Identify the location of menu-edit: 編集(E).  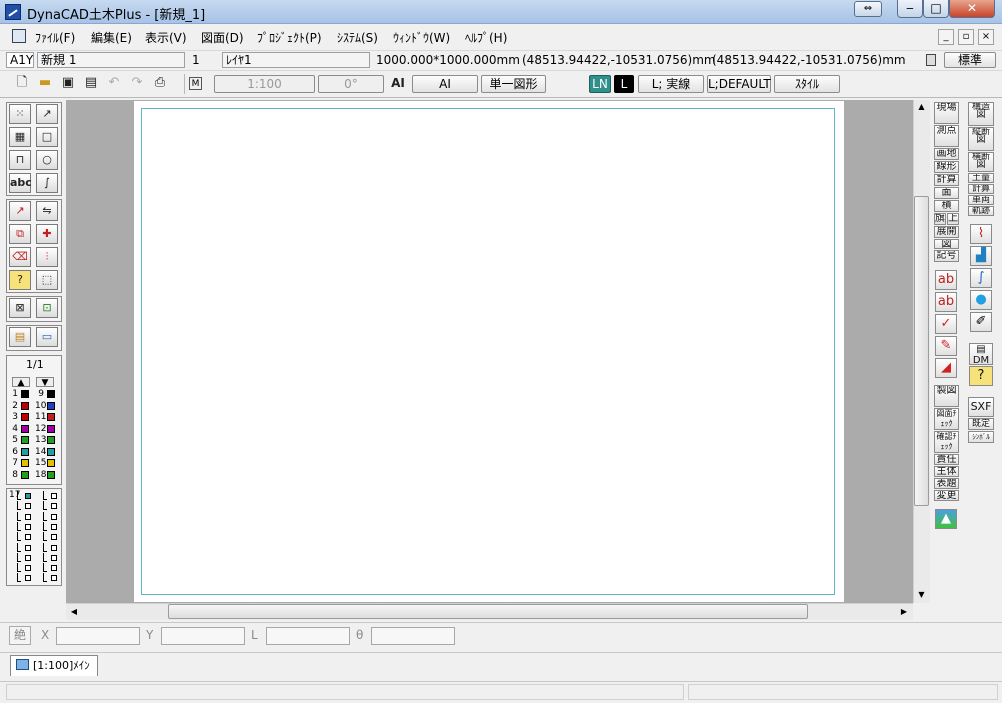
(111, 37).